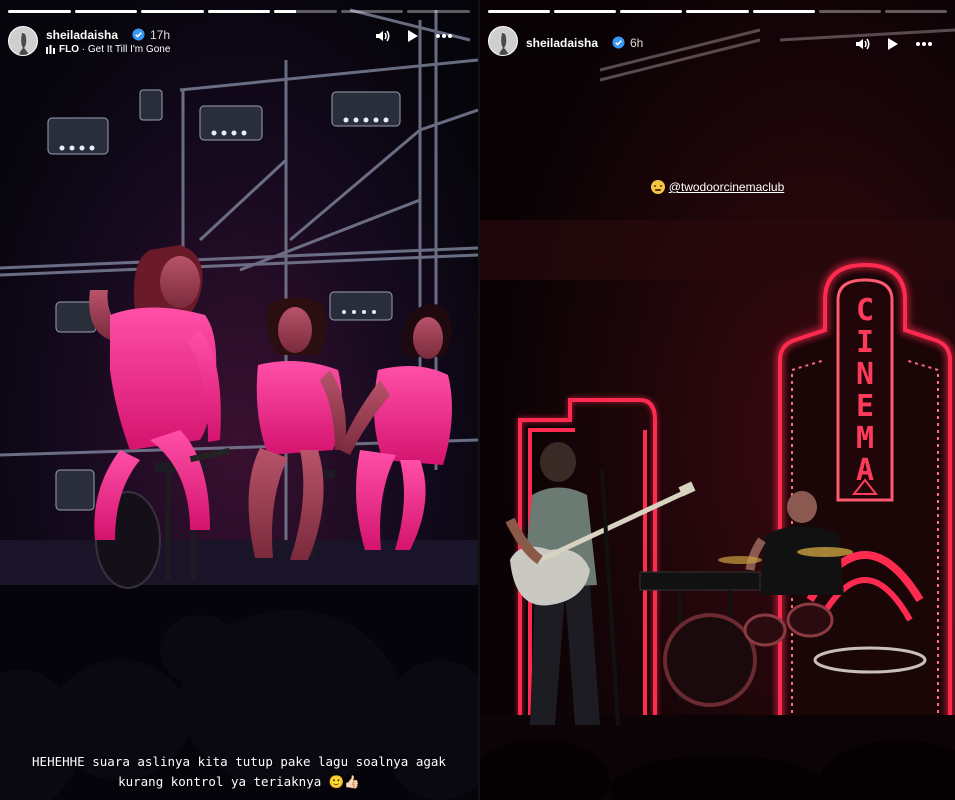 The image size is (955, 800). What do you see at coordinates (865, 310) in the screenshot?
I see `sign-letter: C` at bounding box center [865, 310].